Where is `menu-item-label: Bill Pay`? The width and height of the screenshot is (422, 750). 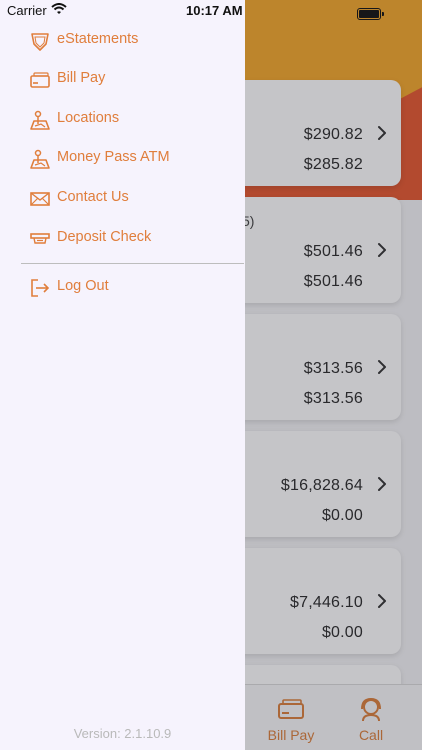 menu-item-label: Bill Pay is located at coordinates (81, 78).